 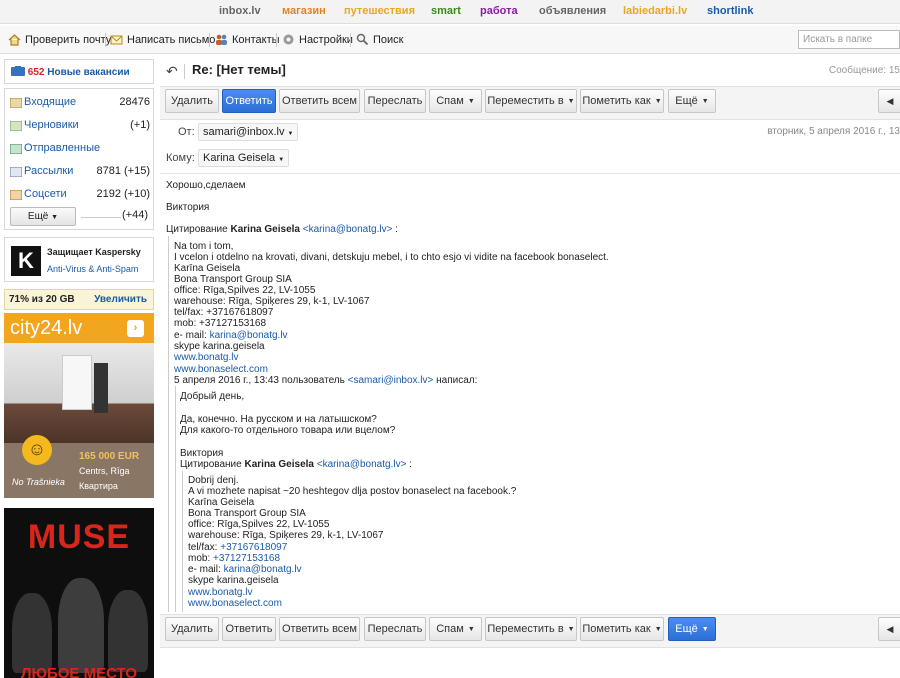 I want to click on ad-type: Квартира, so click(x=98, y=486).